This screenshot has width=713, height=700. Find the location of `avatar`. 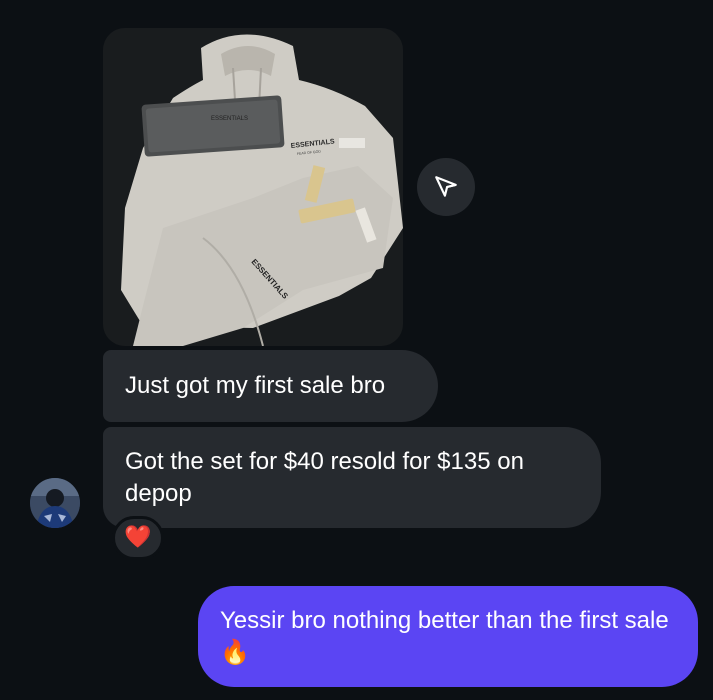

avatar is located at coordinates (55, 503).